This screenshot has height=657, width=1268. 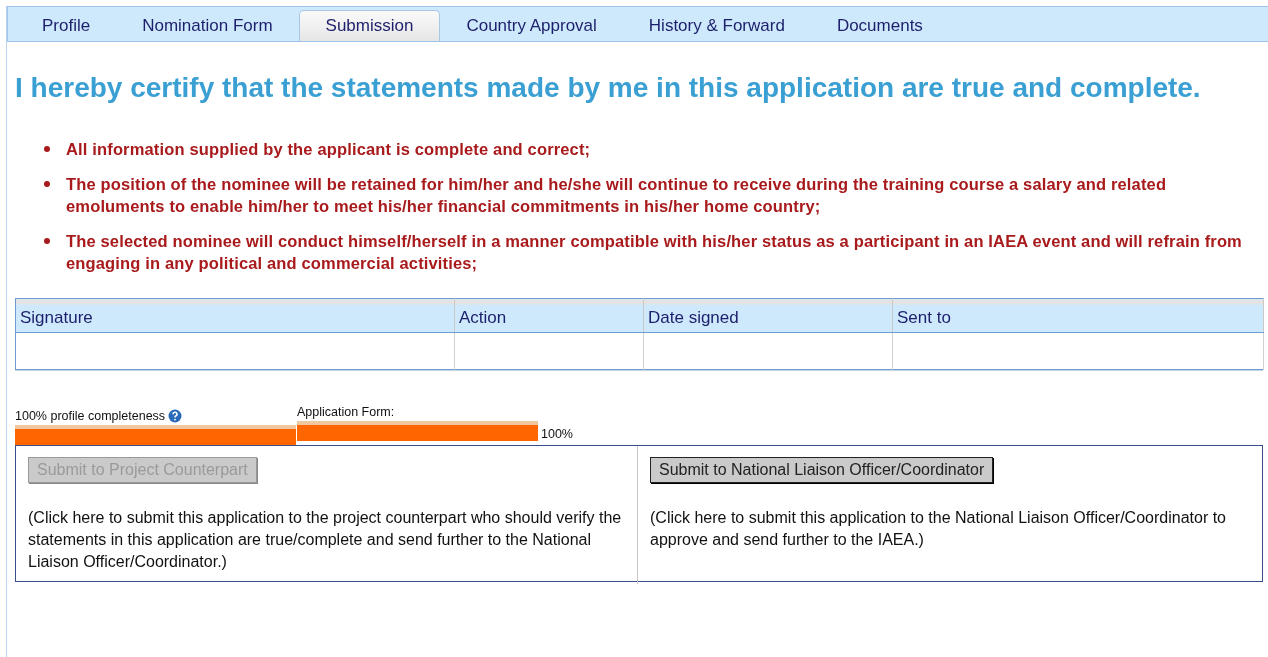 What do you see at coordinates (66, 26) in the screenshot?
I see `tab: Profile` at bounding box center [66, 26].